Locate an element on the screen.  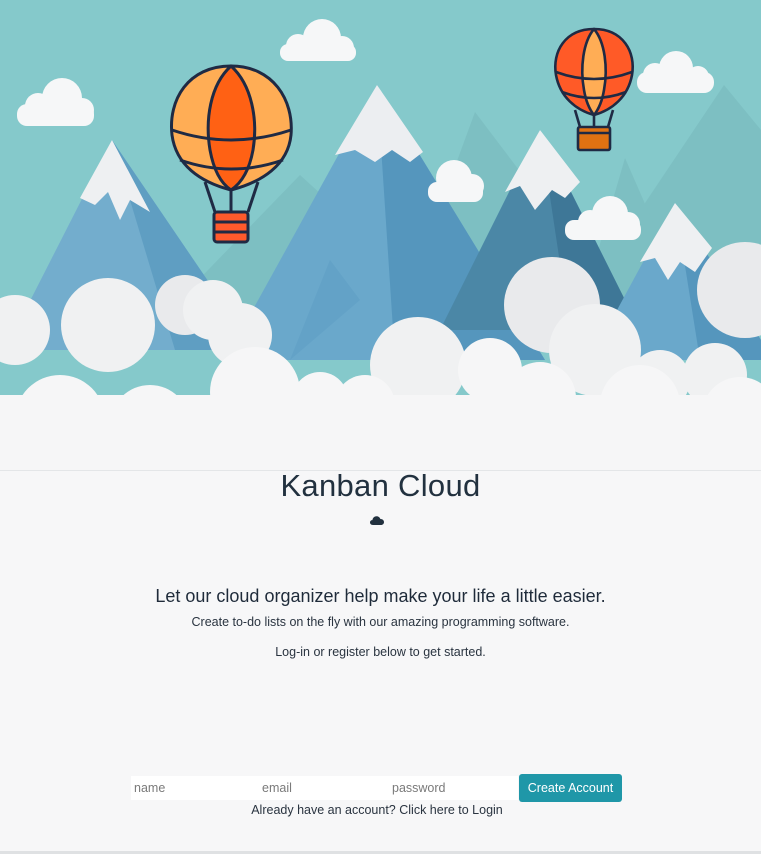
password-input is located at coordinates (453, 788).